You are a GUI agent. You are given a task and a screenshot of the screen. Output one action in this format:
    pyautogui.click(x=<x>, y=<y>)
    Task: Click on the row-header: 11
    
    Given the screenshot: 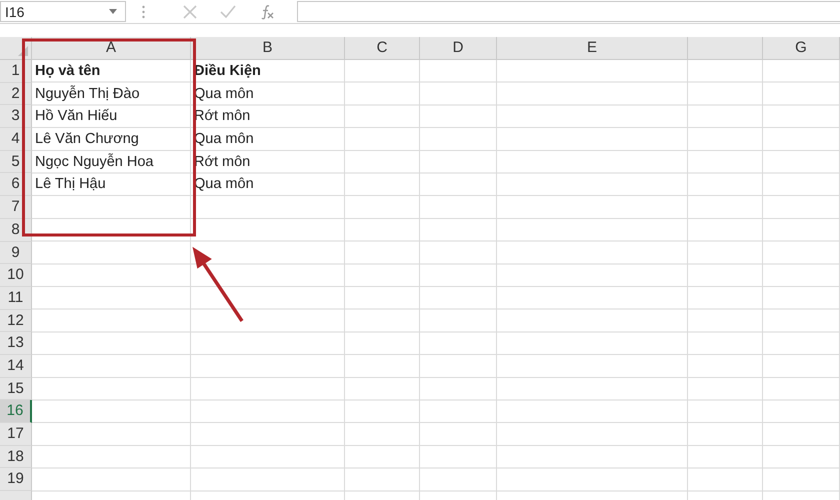 What is the action you would take?
    pyautogui.click(x=16, y=298)
    